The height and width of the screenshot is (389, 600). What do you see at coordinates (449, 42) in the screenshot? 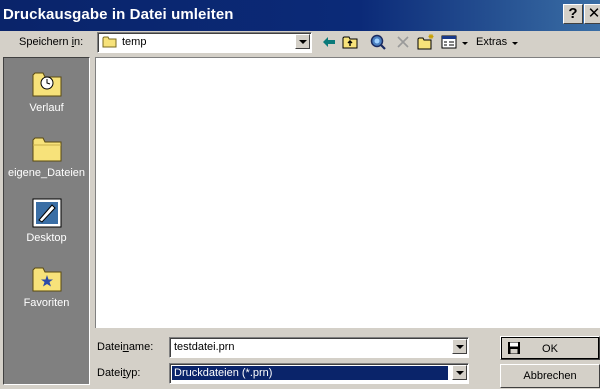
I see `views-icon` at bounding box center [449, 42].